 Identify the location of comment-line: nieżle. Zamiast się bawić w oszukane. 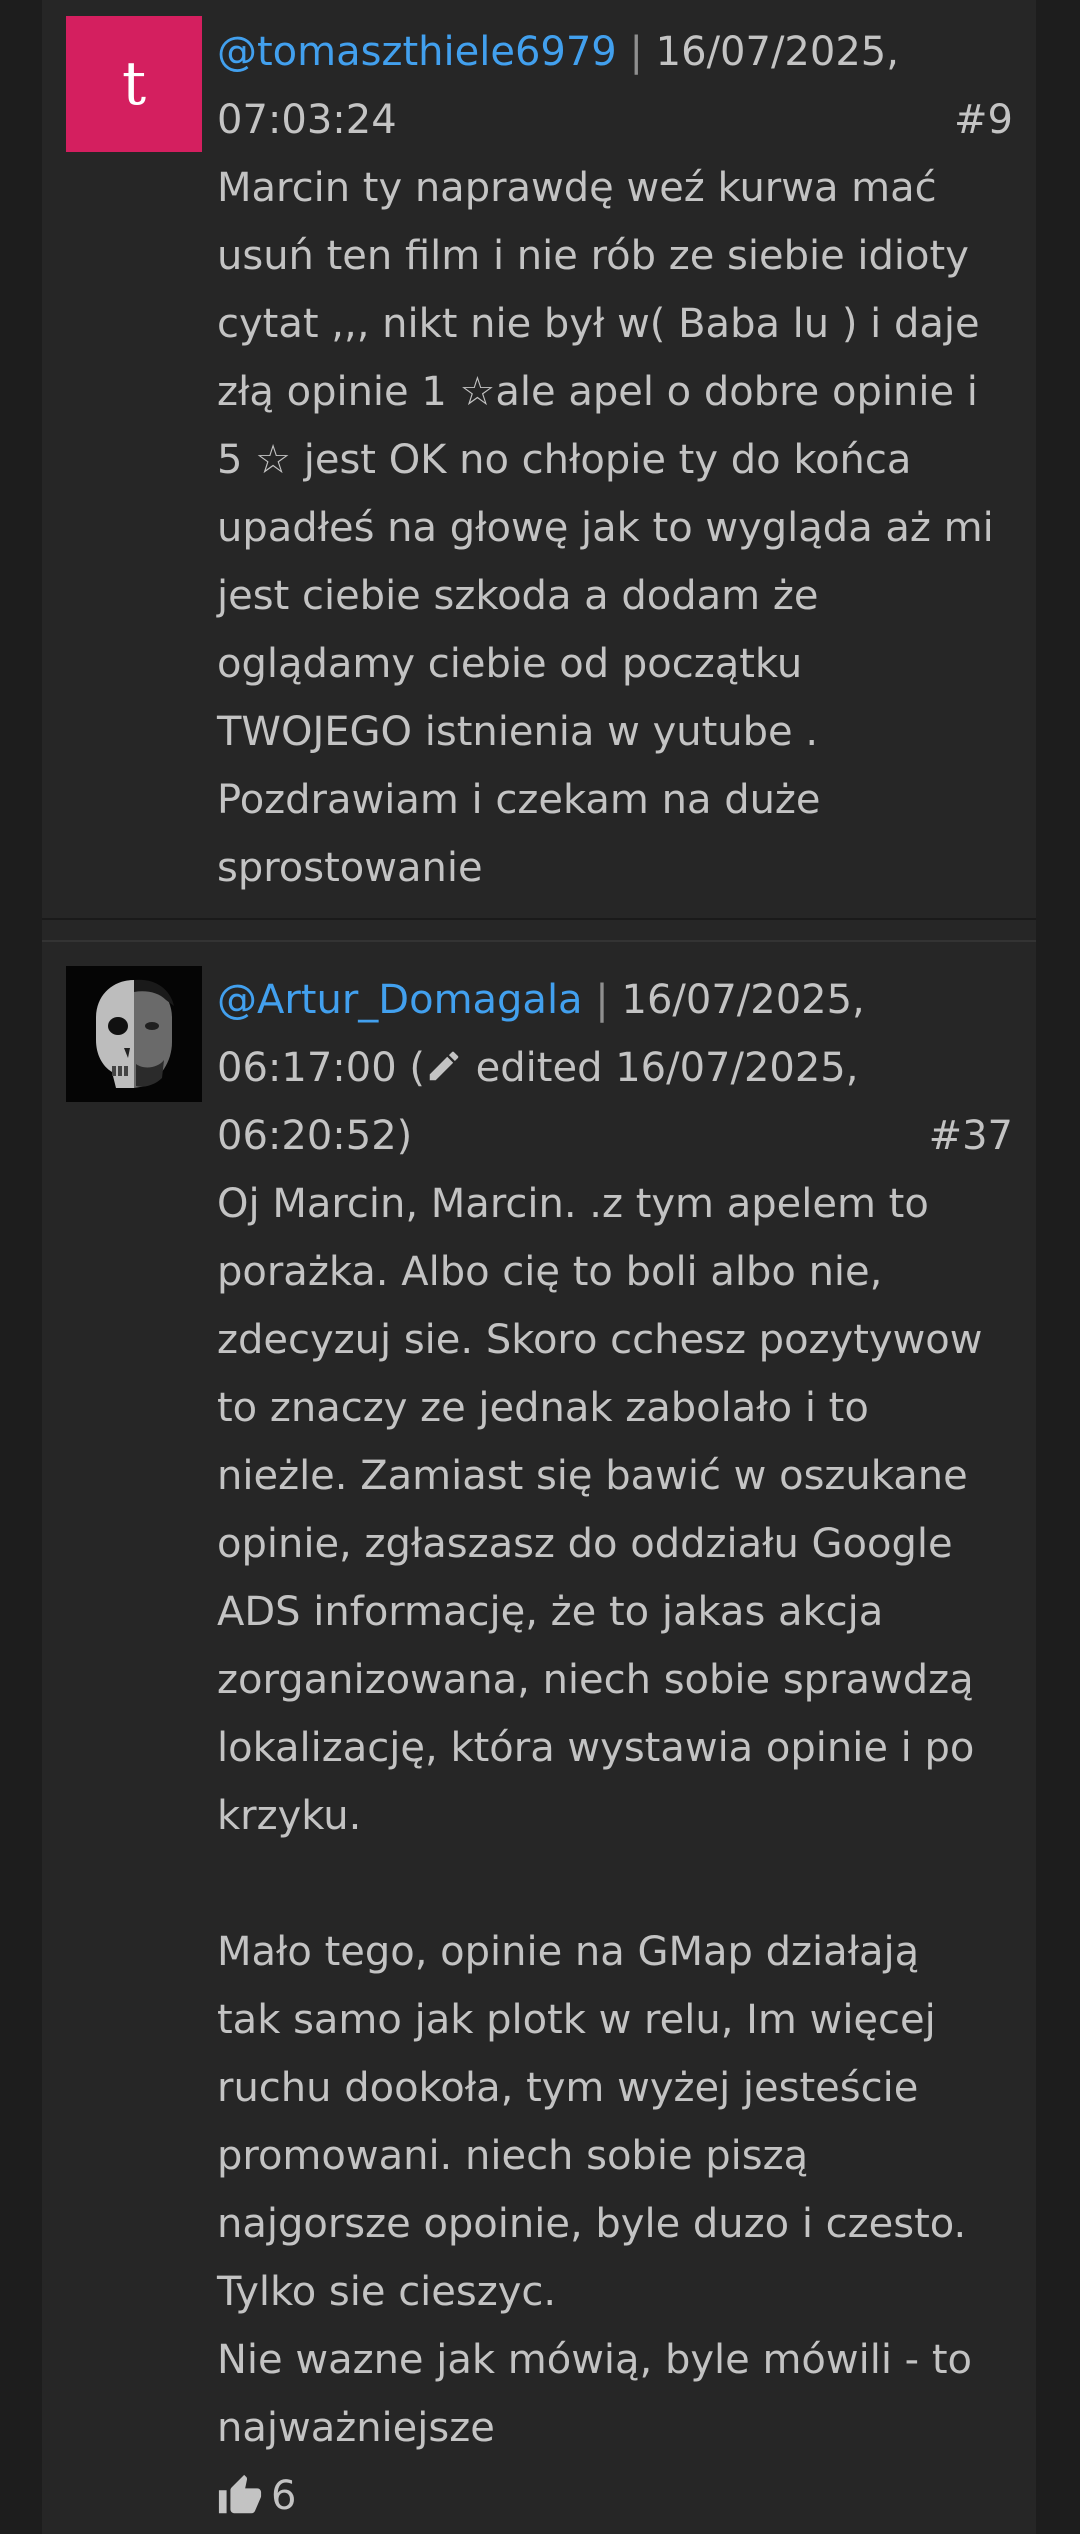
(592, 1476).